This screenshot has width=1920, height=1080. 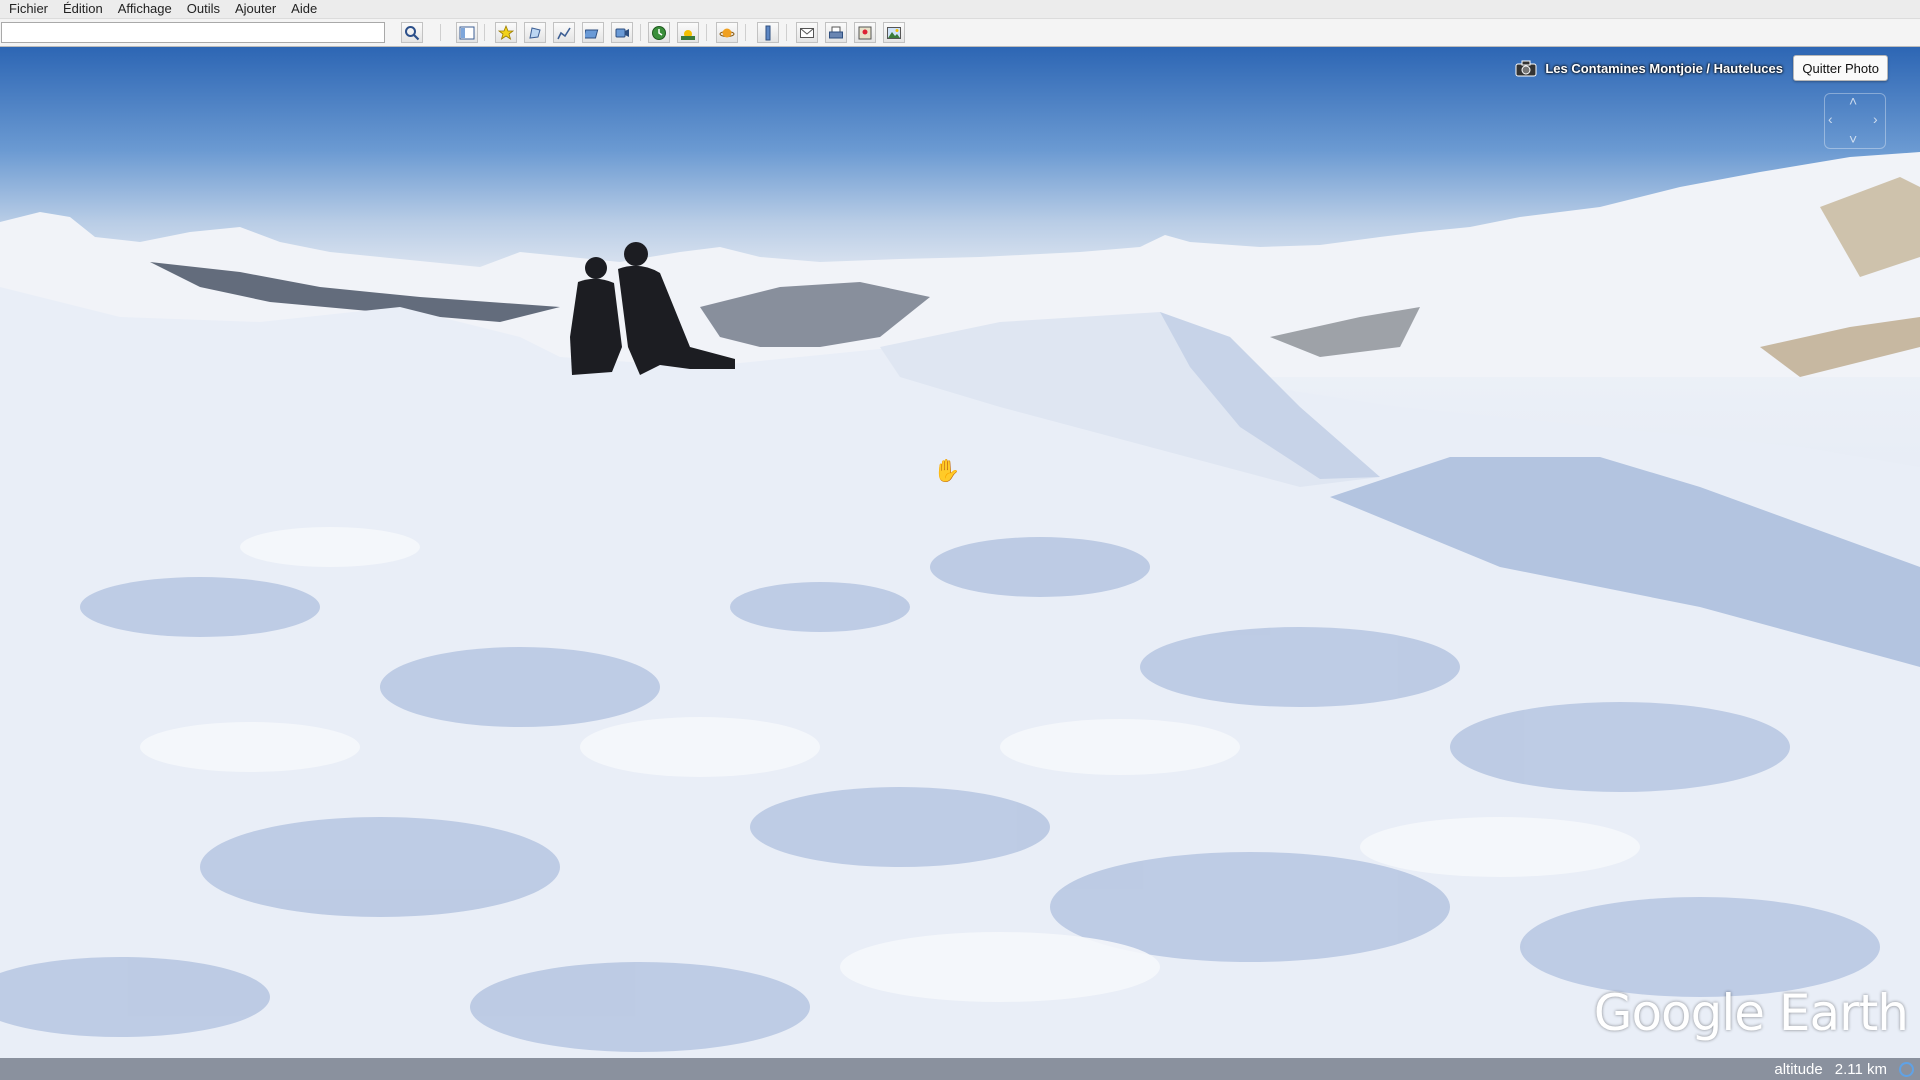 I want to click on add-image-overlay-button, so click(x=593, y=32).